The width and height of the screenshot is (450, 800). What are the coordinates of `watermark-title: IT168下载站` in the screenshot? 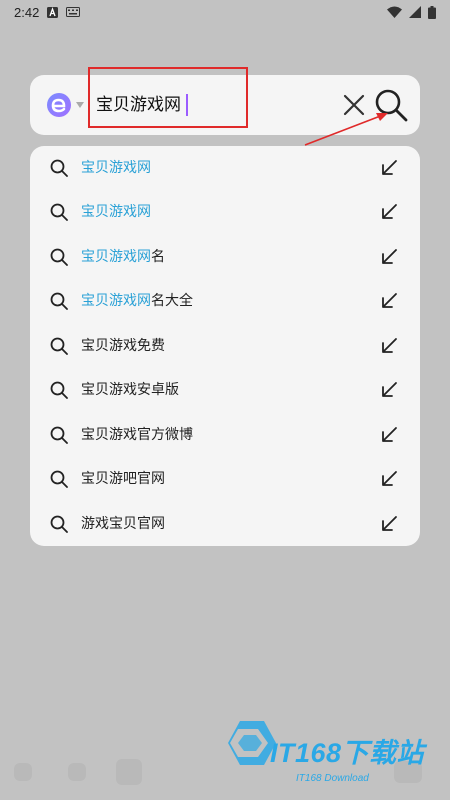 It's located at (347, 753).